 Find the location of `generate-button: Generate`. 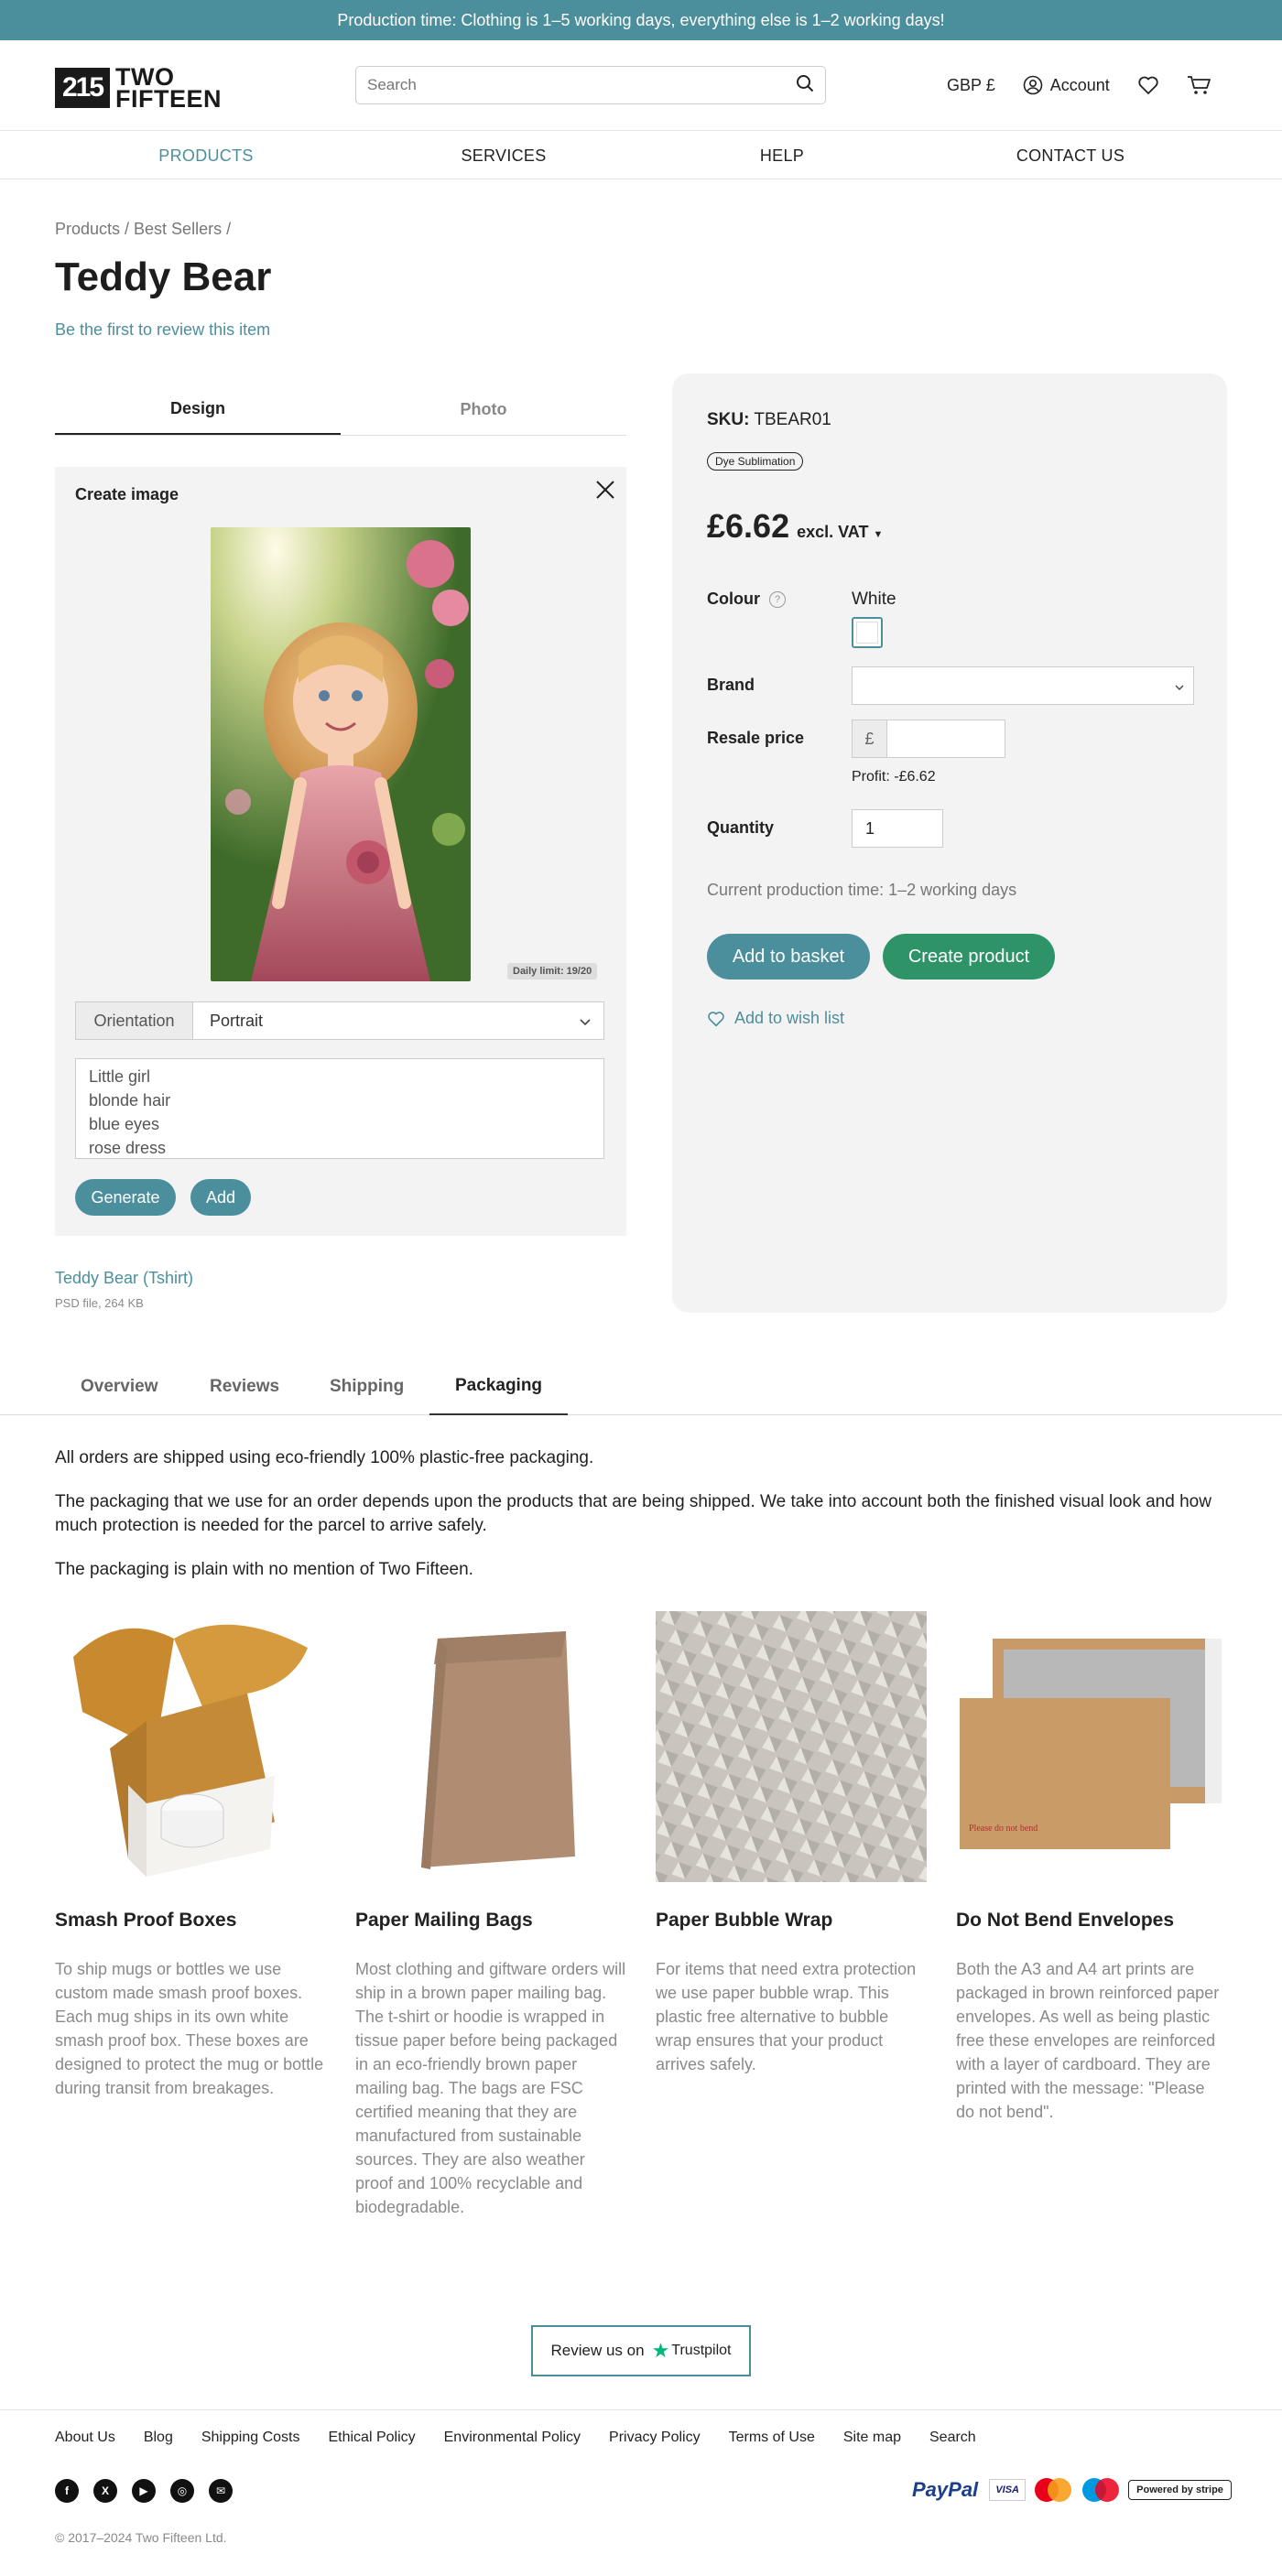

generate-button: Generate is located at coordinates (125, 1197).